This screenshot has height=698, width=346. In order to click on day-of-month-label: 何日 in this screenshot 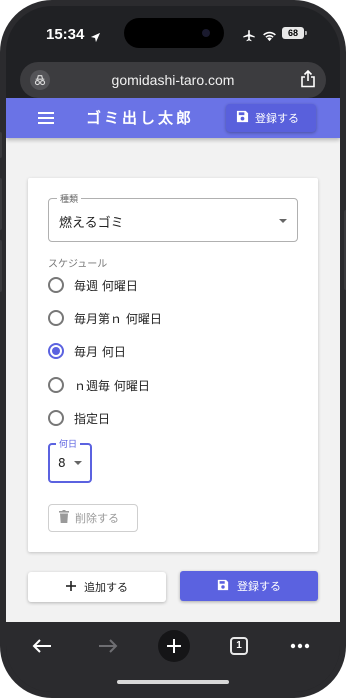, I will do `click(68, 443)`.